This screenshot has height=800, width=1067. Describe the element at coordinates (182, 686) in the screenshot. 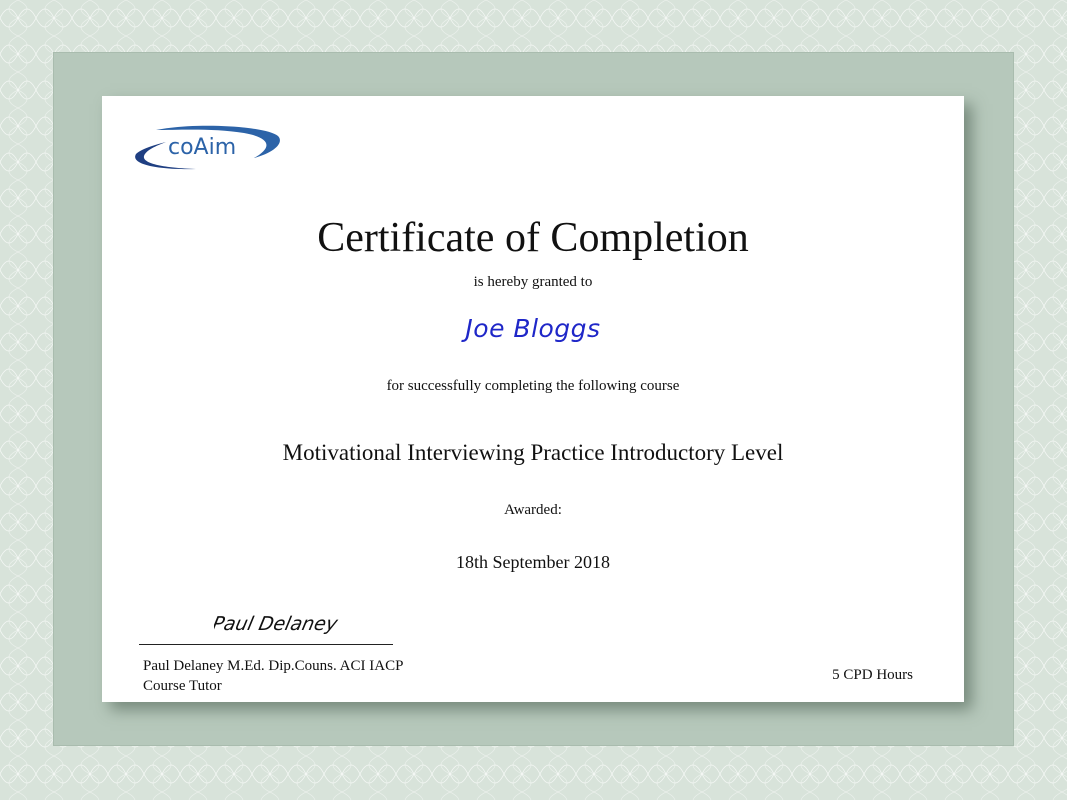

I see `tutor-role: Course Tutor` at that location.